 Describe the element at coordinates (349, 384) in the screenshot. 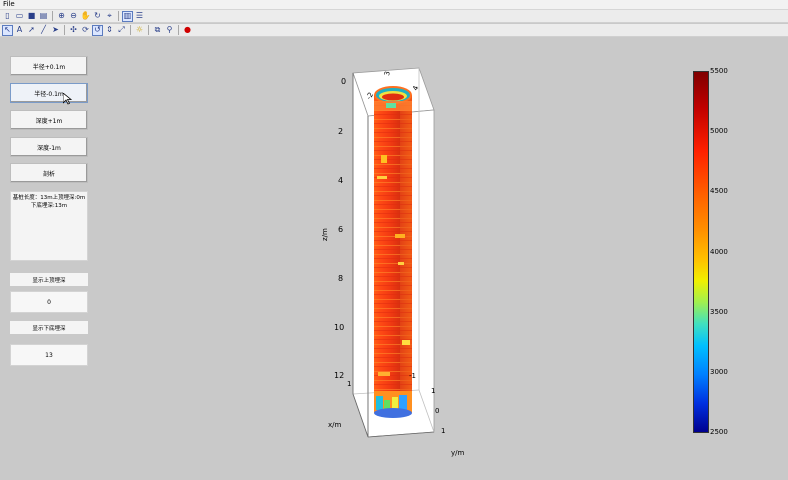

I see `x-tick: 1` at that location.